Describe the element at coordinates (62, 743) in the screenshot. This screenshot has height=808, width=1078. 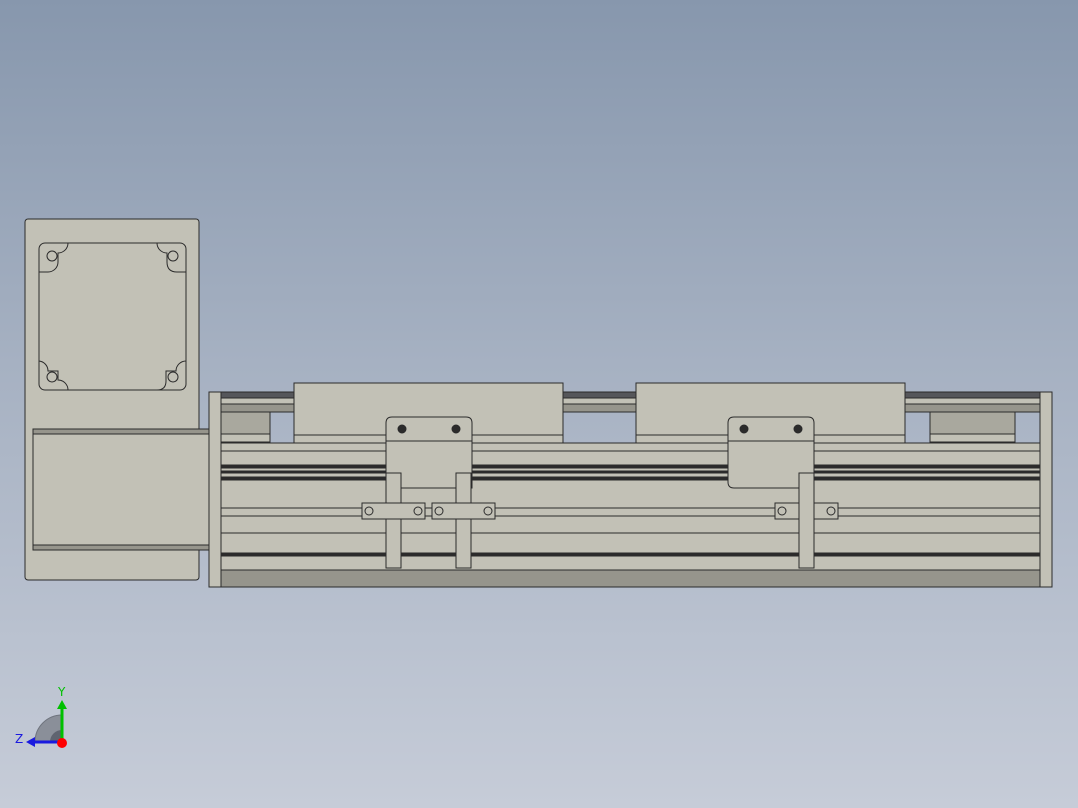
I see `x-axis-dot` at that location.